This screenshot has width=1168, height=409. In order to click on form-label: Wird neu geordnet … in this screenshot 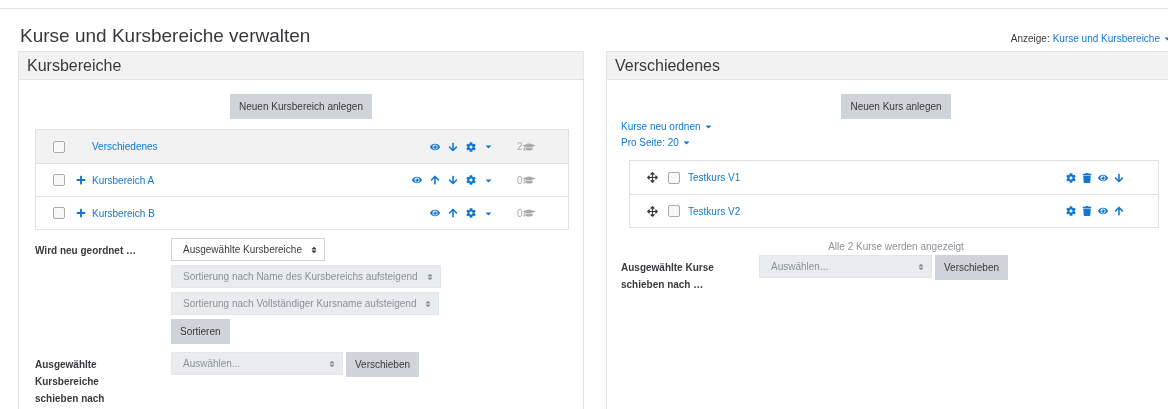, I will do `click(86, 251)`.